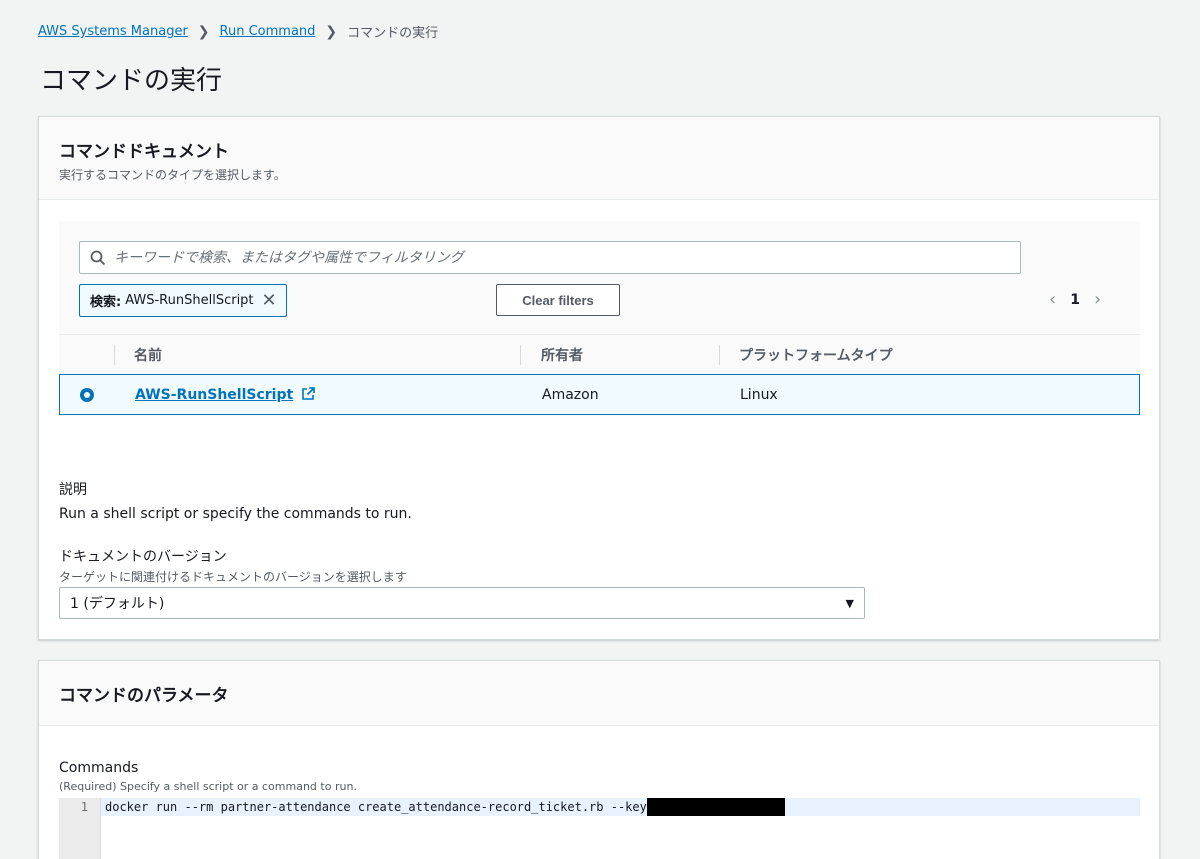  Describe the element at coordinates (73, 490) in the screenshot. I see `description-label: 説明` at that location.